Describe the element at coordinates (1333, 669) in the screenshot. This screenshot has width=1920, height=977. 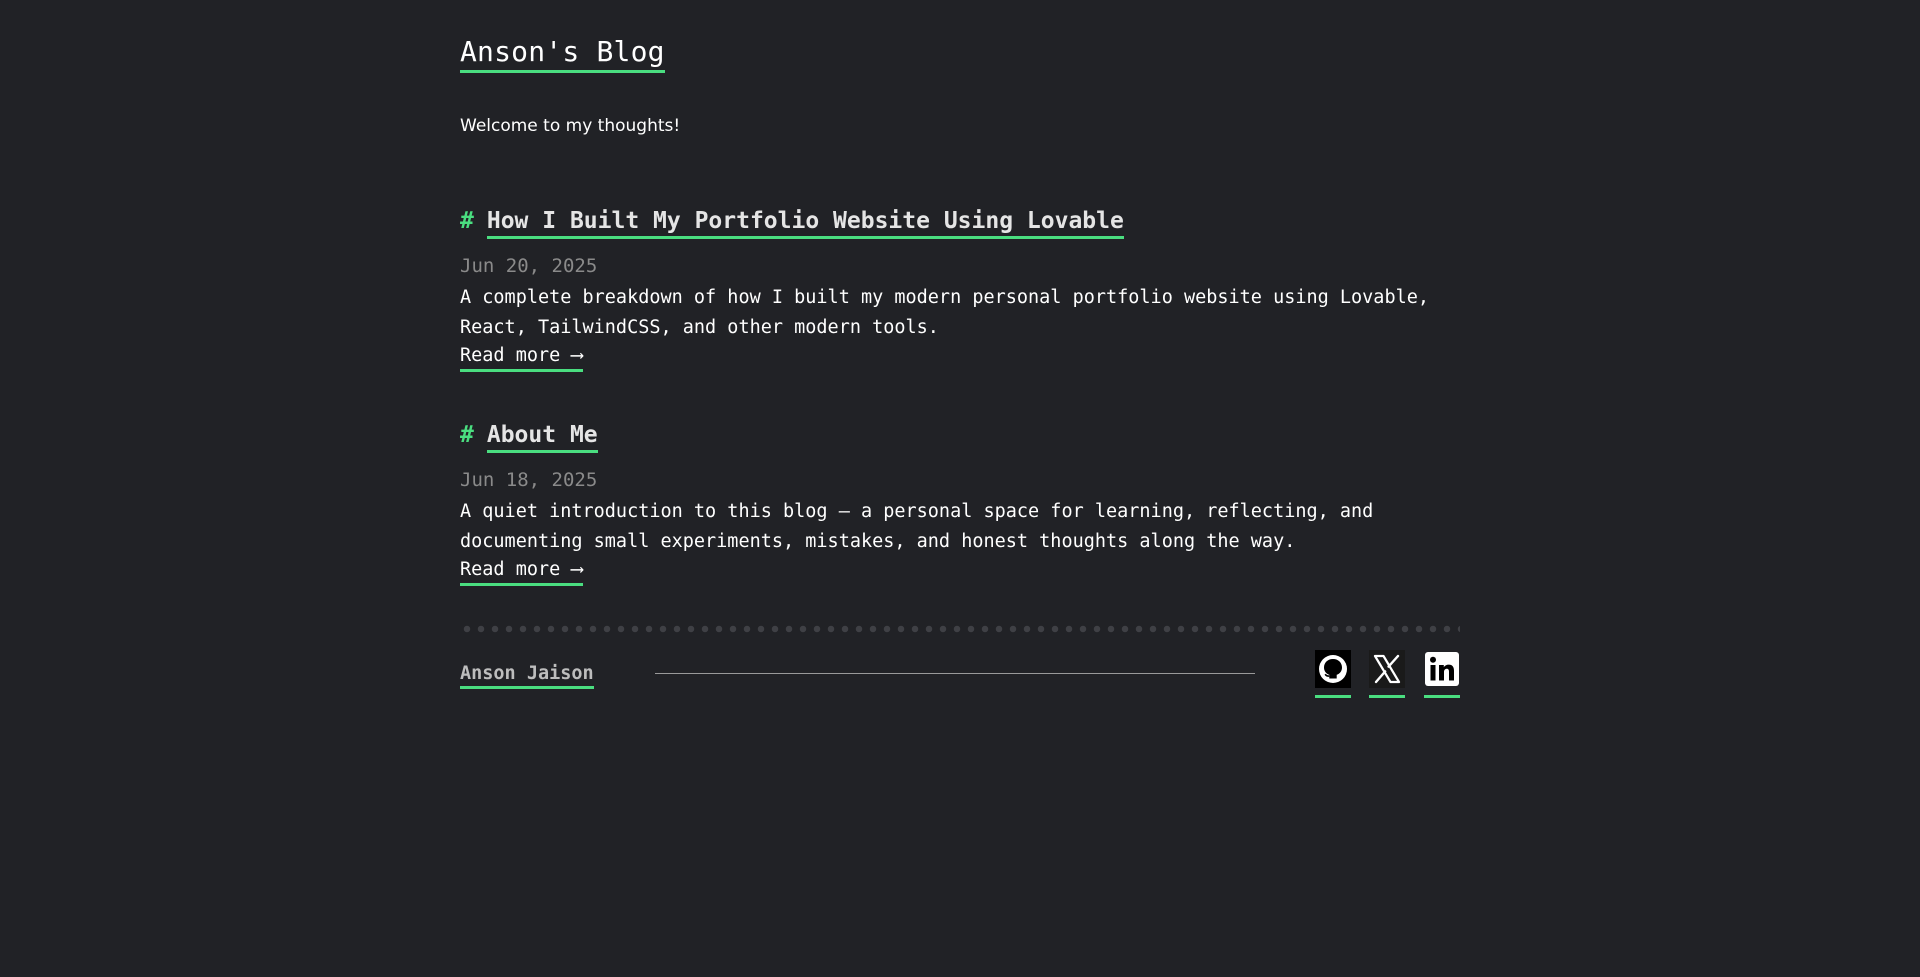
I see `github-icon` at that location.